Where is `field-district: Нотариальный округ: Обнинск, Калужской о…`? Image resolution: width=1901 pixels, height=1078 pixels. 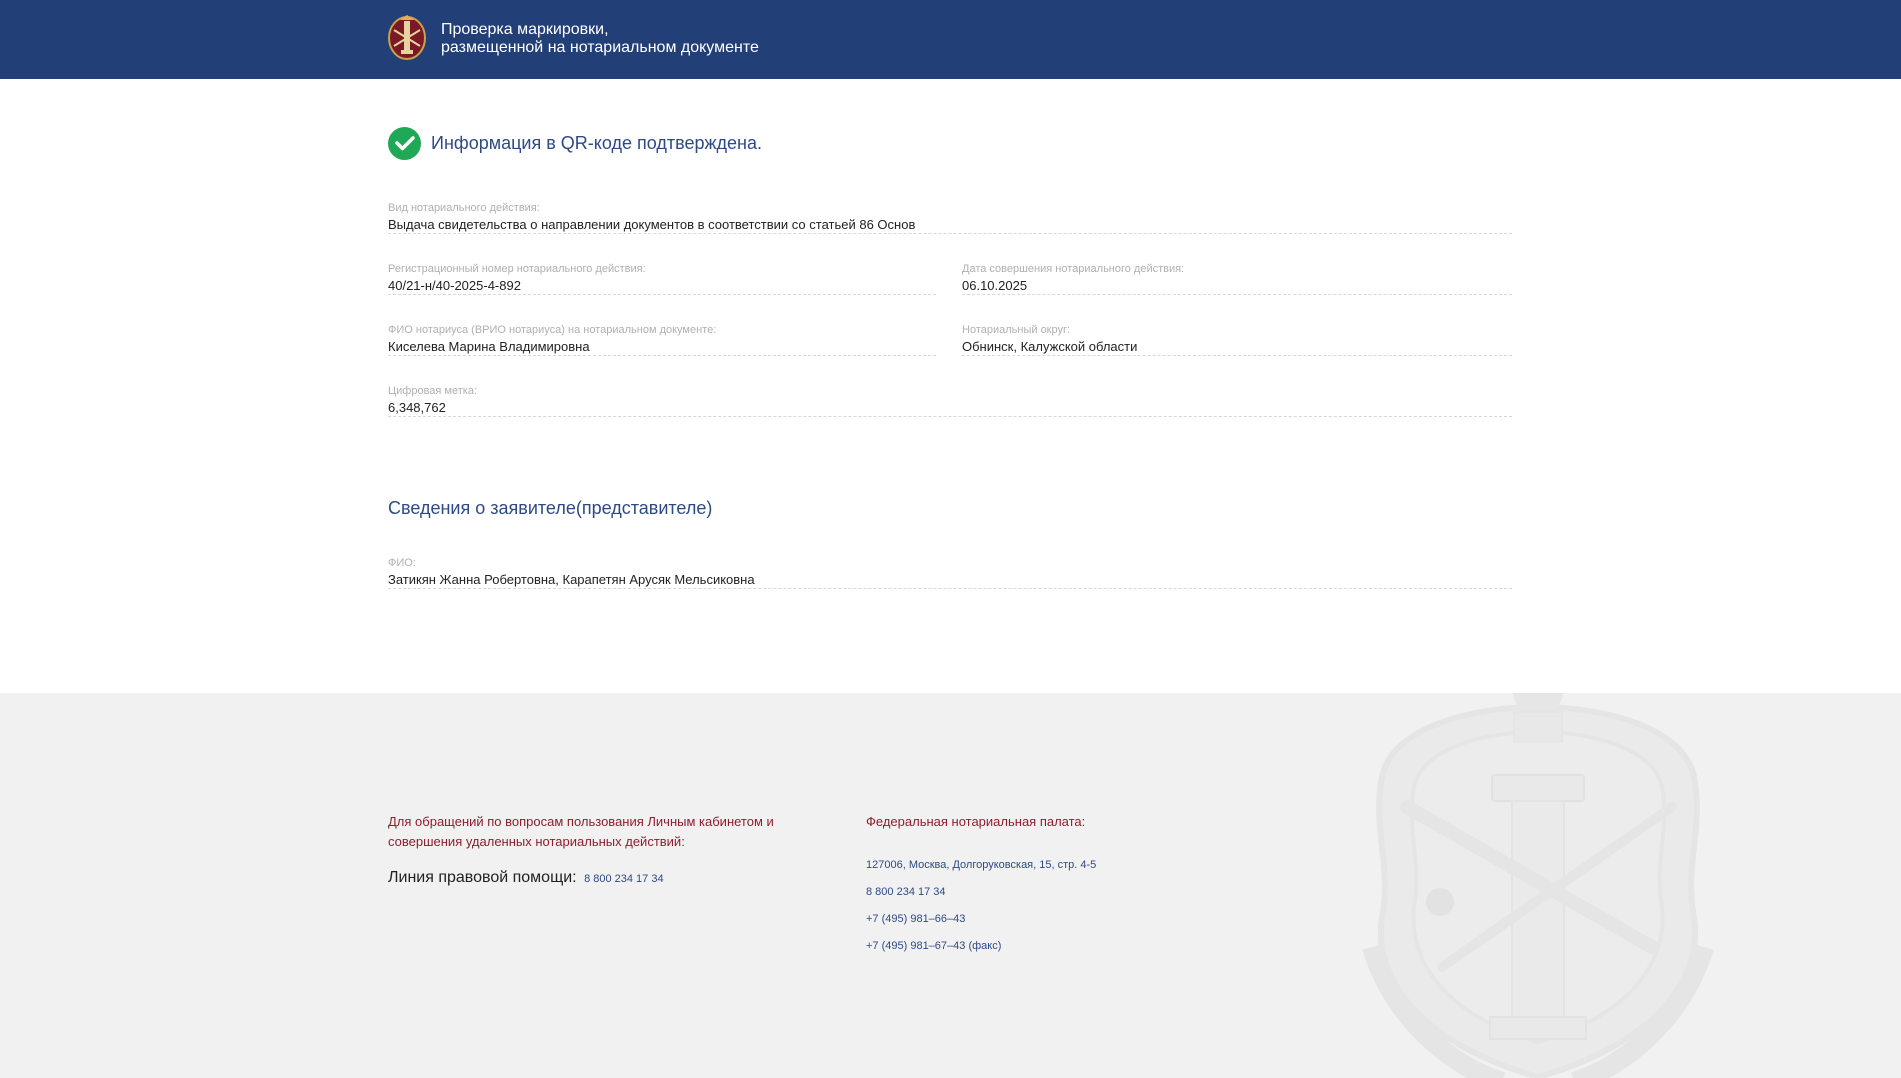 field-district: Нотариальный округ: Обнинск, Калужской о… is located at coordinates (1237, 340).